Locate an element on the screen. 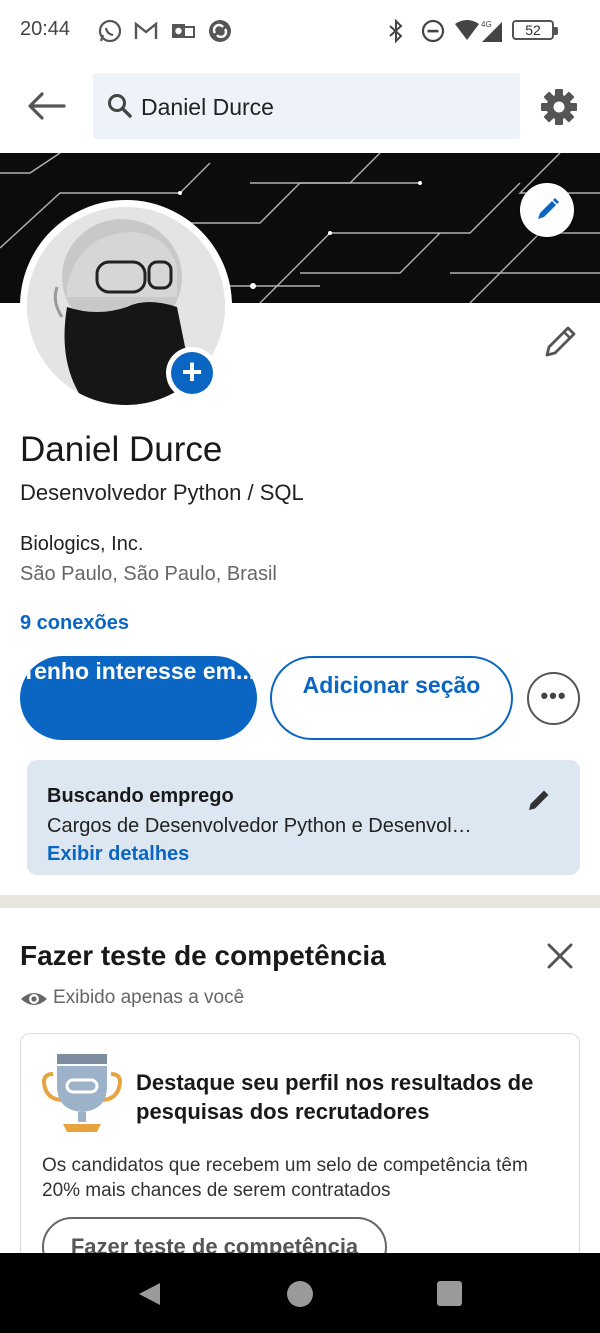 The height and width of the screenshot is (1333, 600). section-divider is located at coordinates (300, 901).